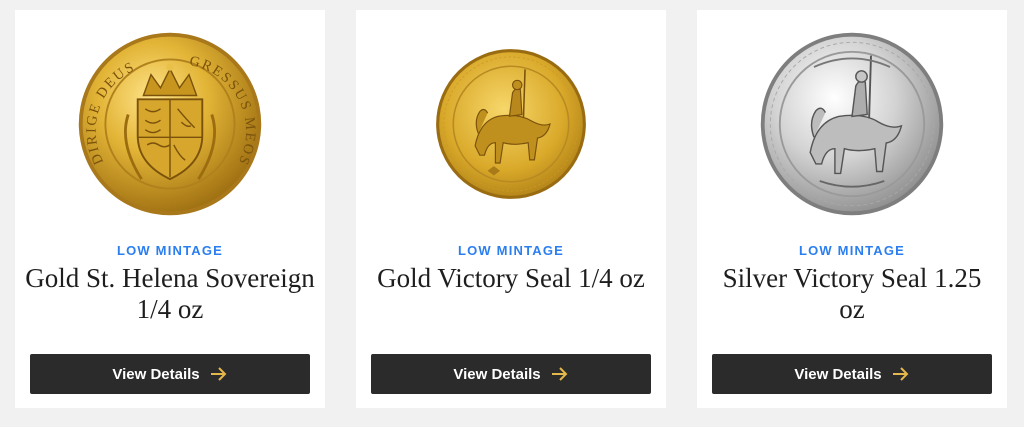  I want to click on product-title: Gold St. Helena Sovereign 1/4 oz, so click(170, 294).